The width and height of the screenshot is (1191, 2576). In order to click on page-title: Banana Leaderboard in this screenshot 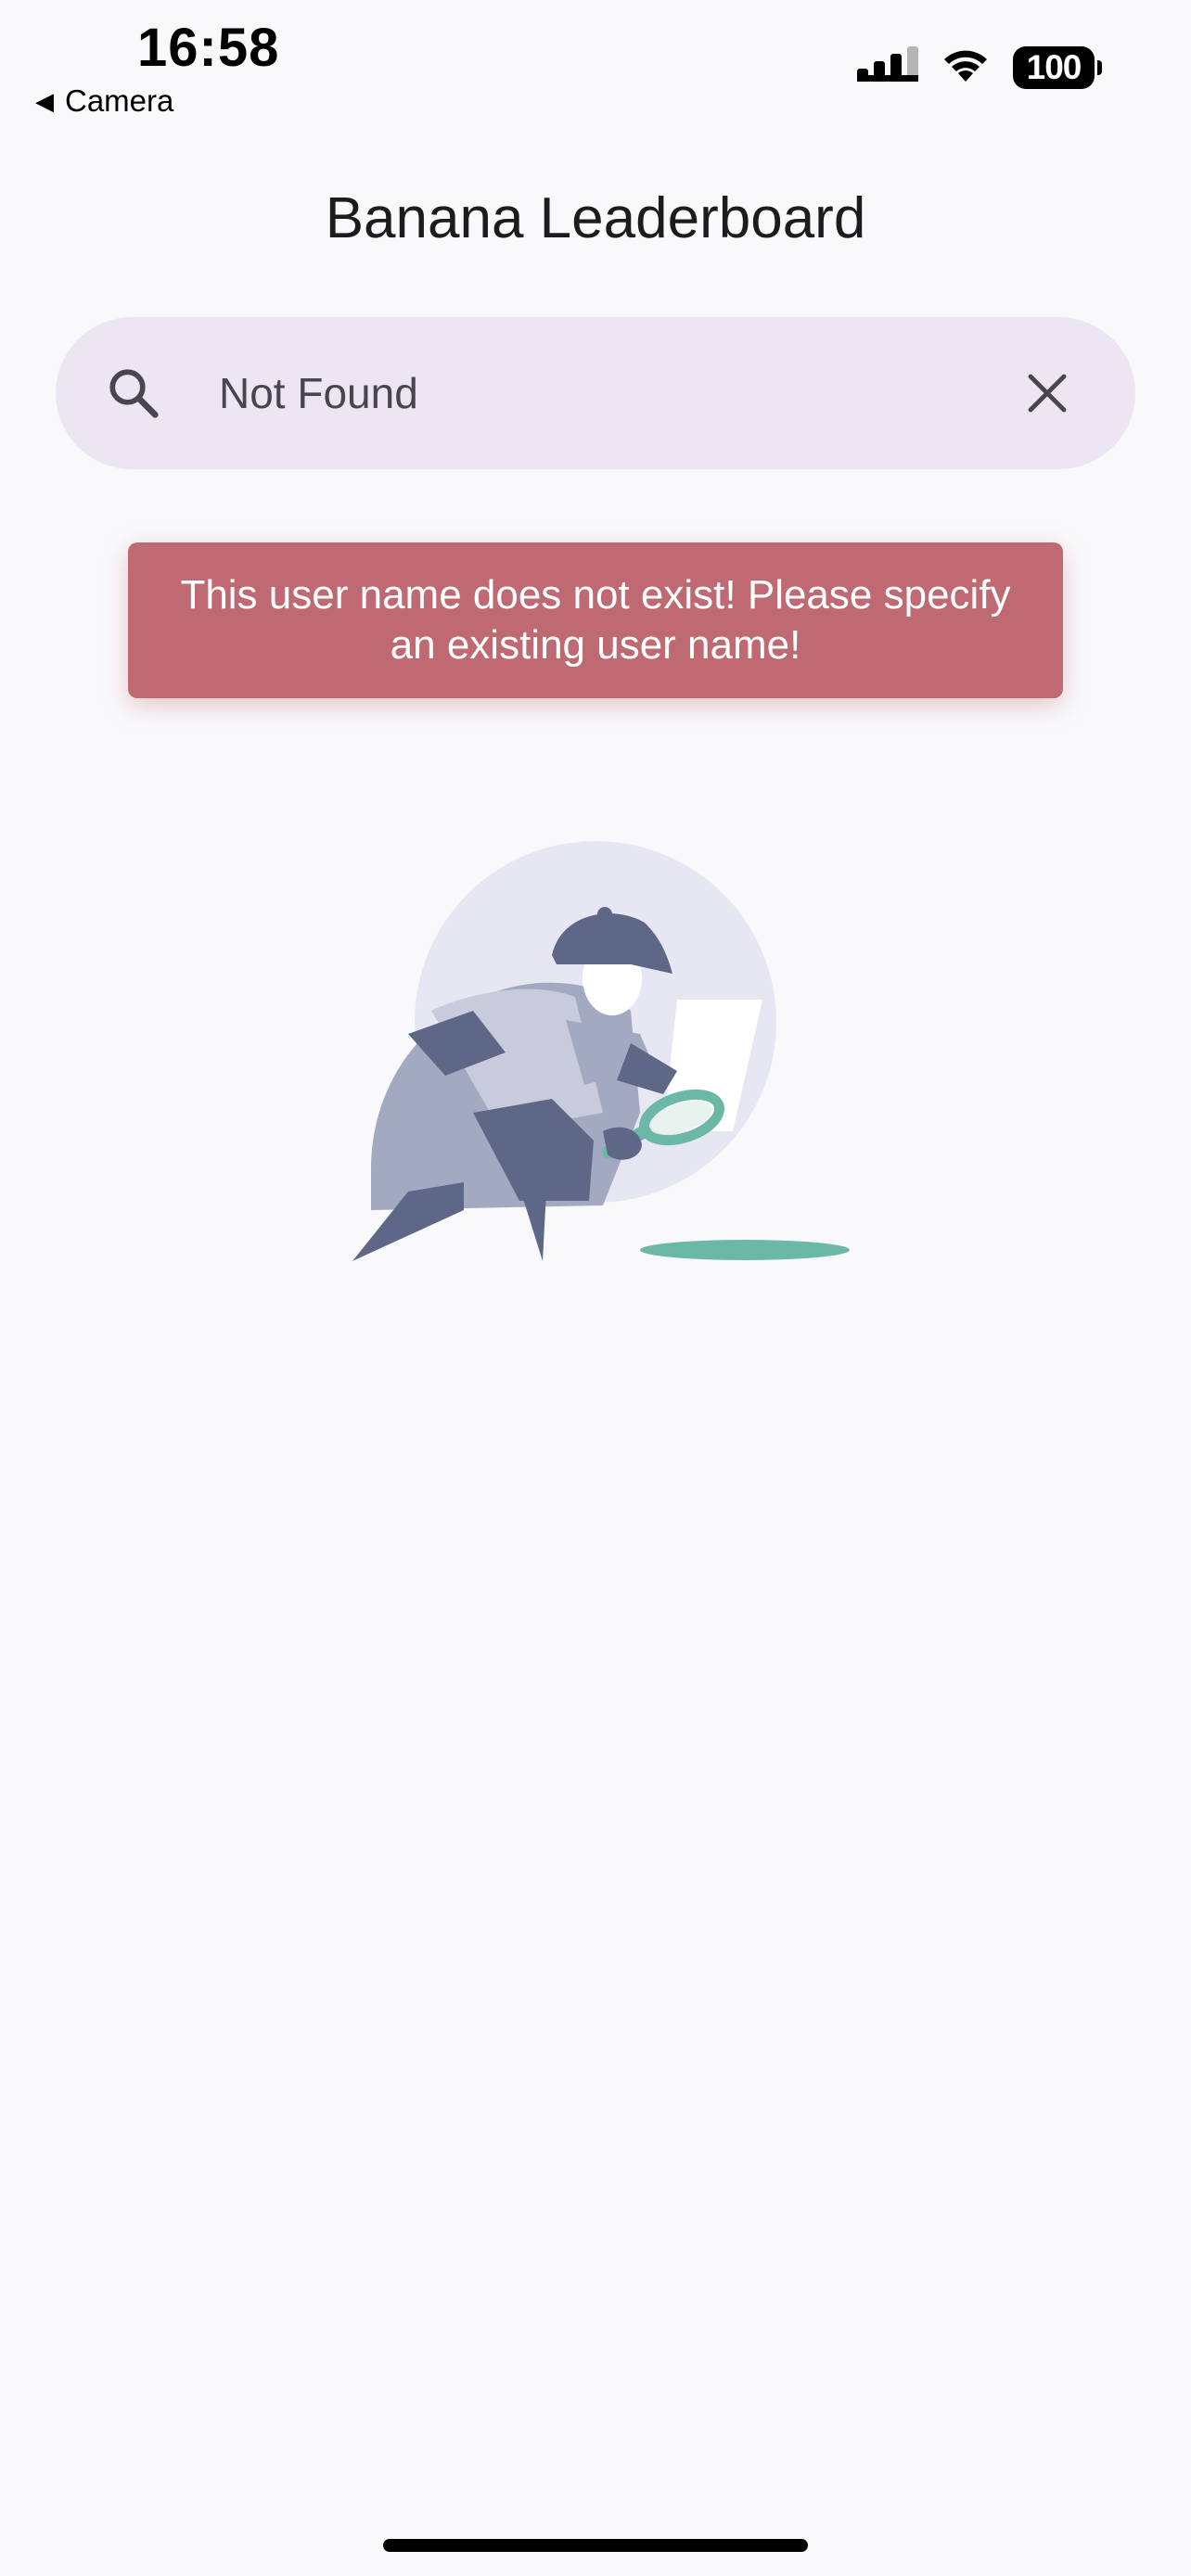, I will do `click(595, 218)`.